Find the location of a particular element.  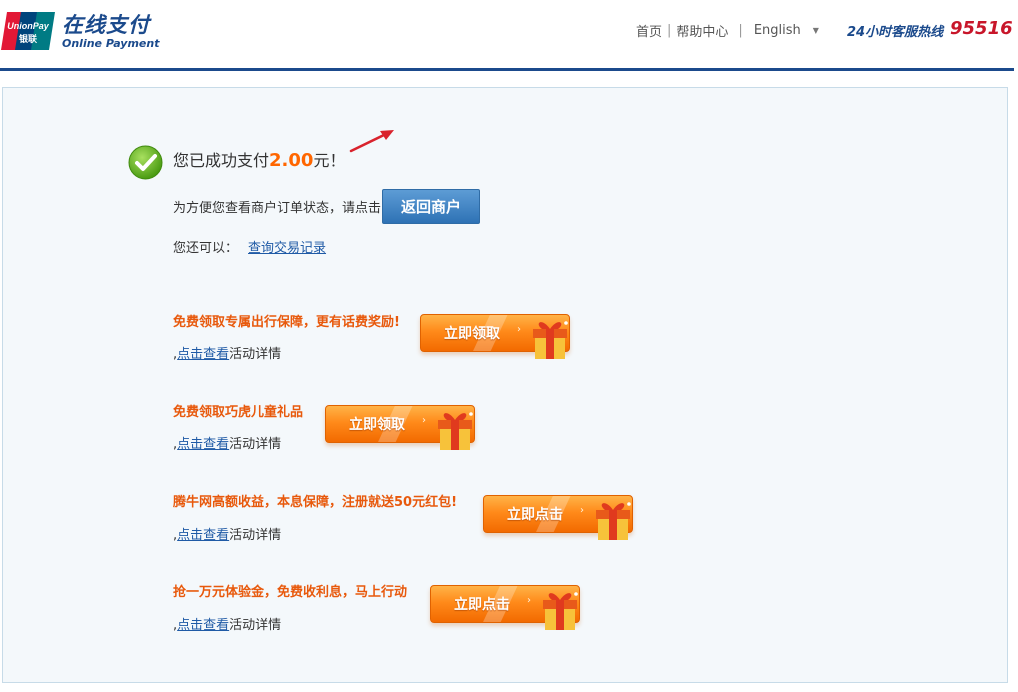

promo-title: 免费领取巧虎儿童礼品 is located at coordinates (238, 412).